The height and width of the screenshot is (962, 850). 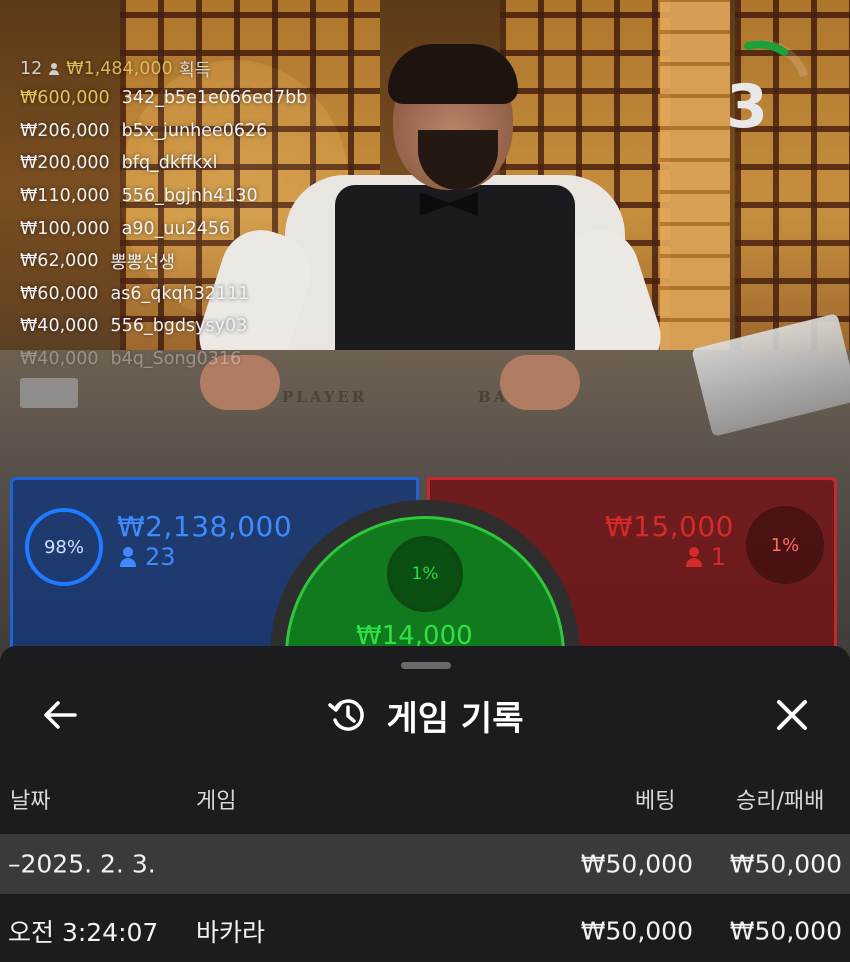 I want to click on winner-username: bfq_dkffkxl, so click(x=169, y=163).